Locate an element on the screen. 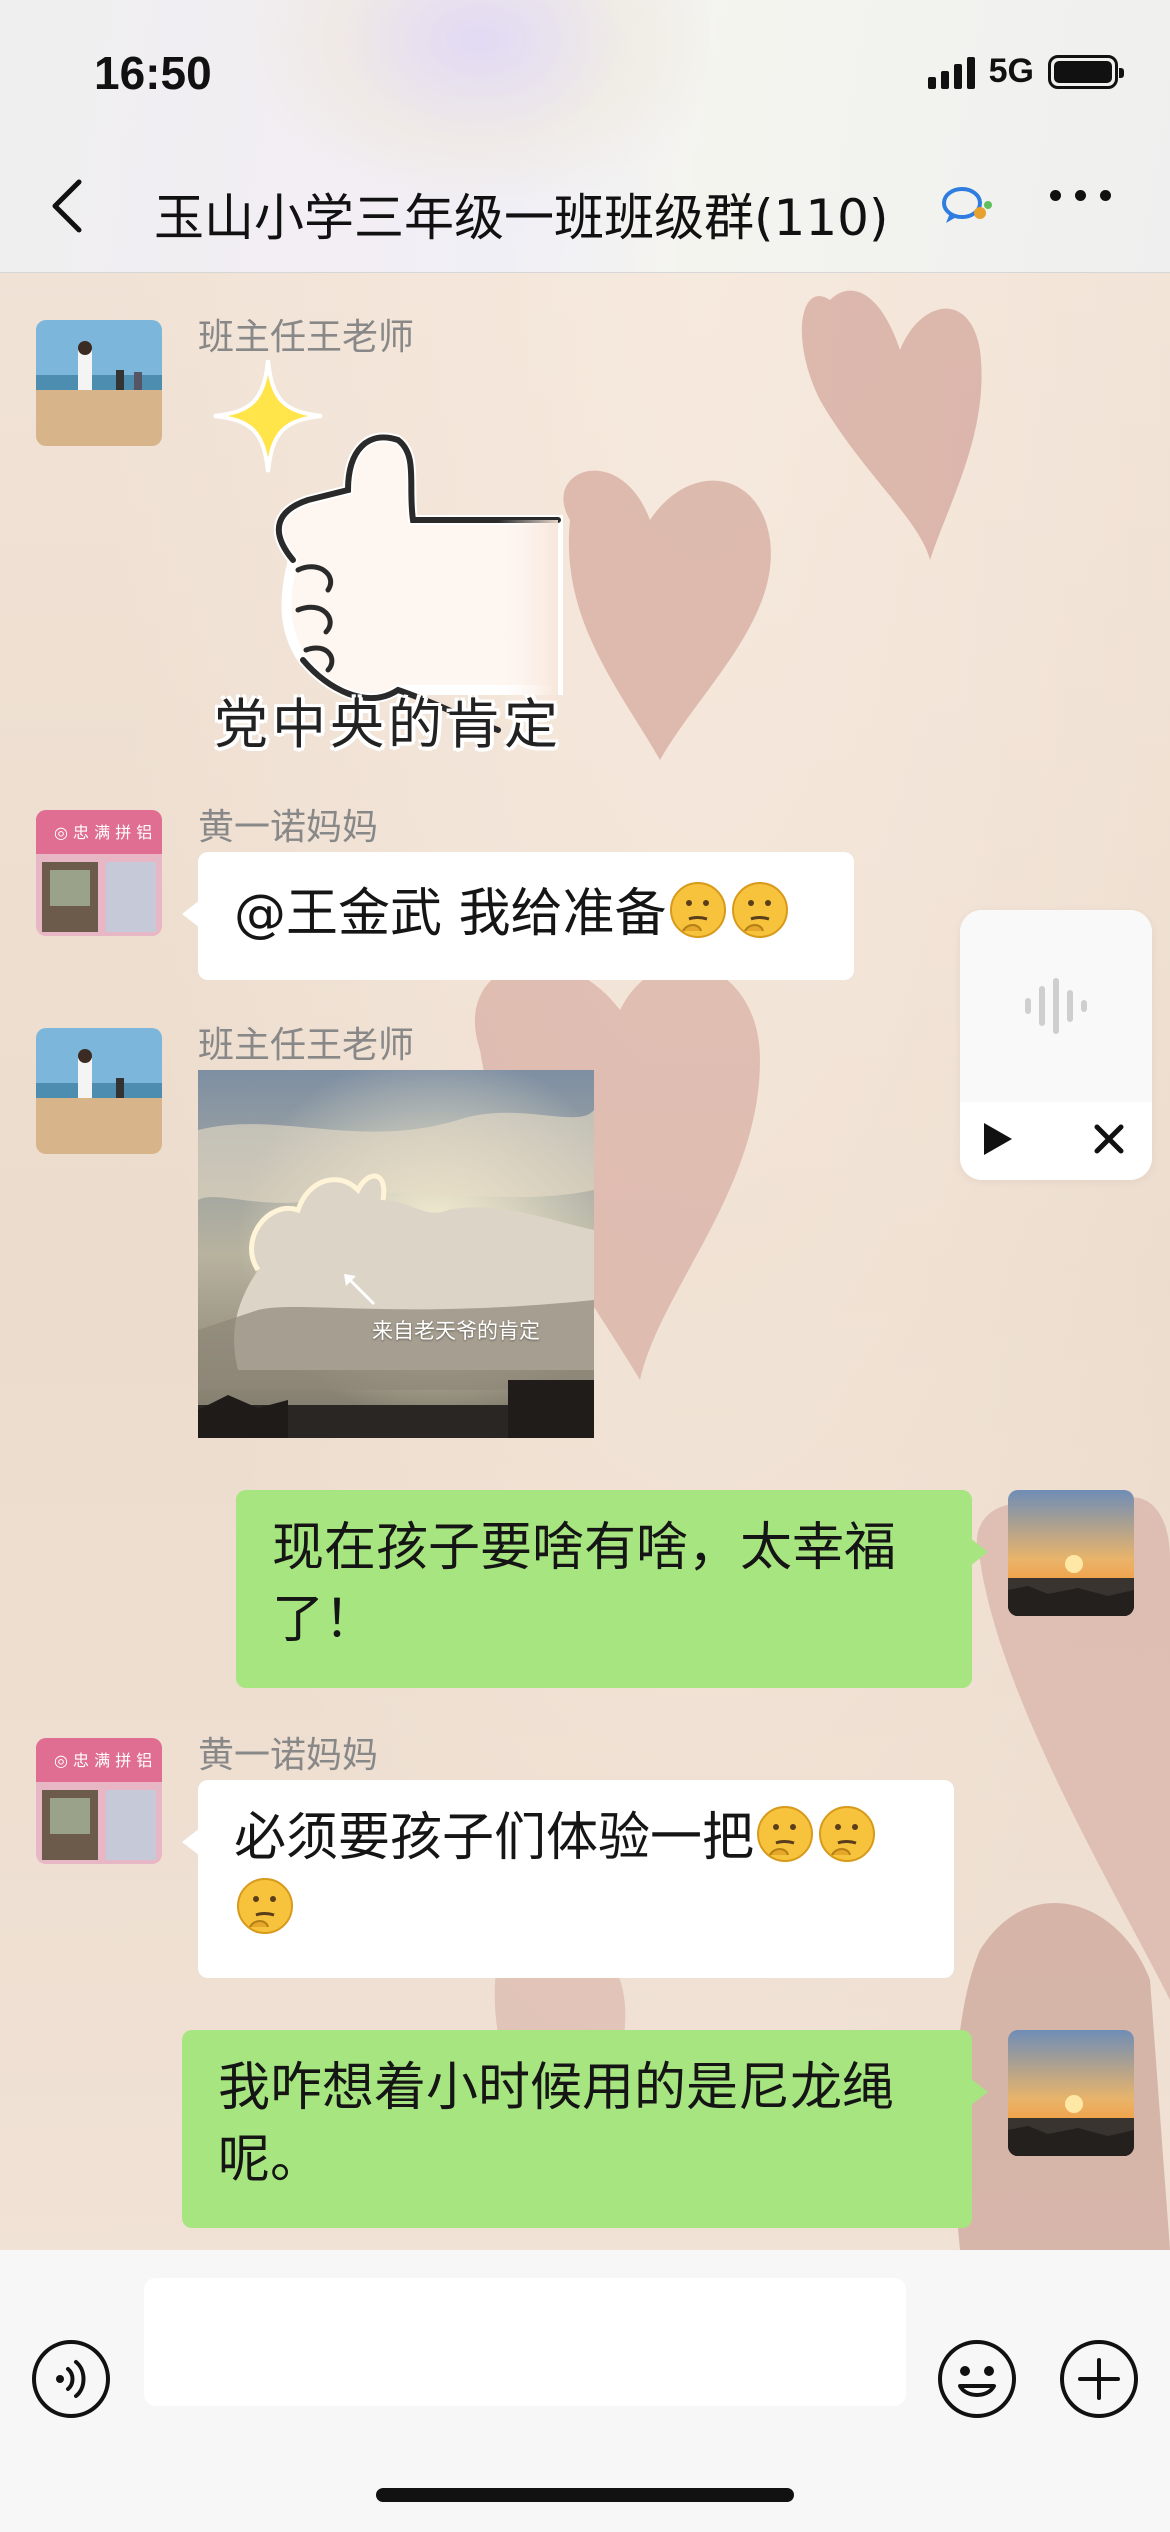 This screenshot has height=2532, width=1170. message-text: 现在孩子要啥有啥，太幸福了！ is located at coordinates (584, 1584).